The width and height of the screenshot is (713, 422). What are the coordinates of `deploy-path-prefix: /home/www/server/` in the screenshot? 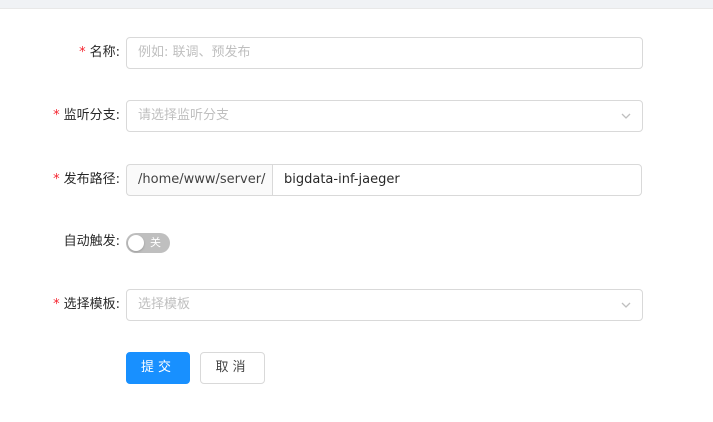 It's located at (199, 180).